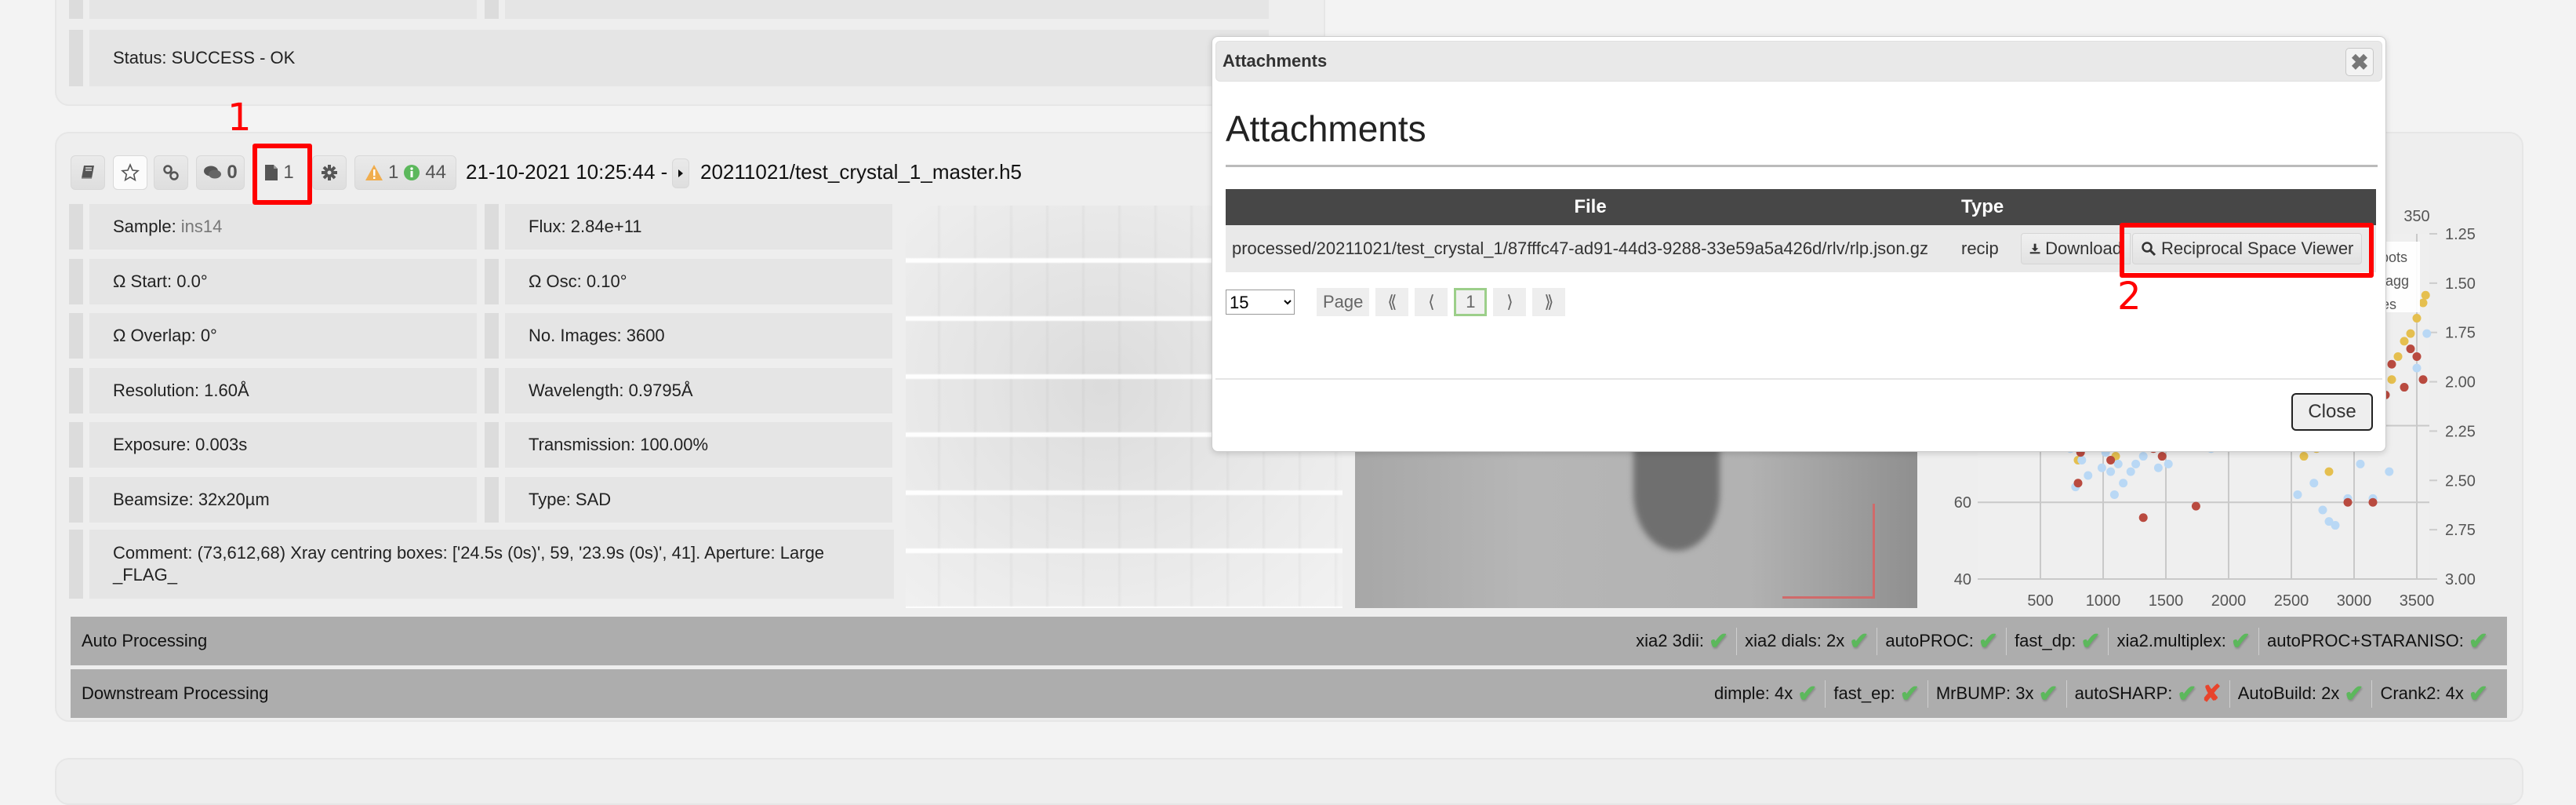  I want to click on messages-button: 1 44, so click(405, 172).